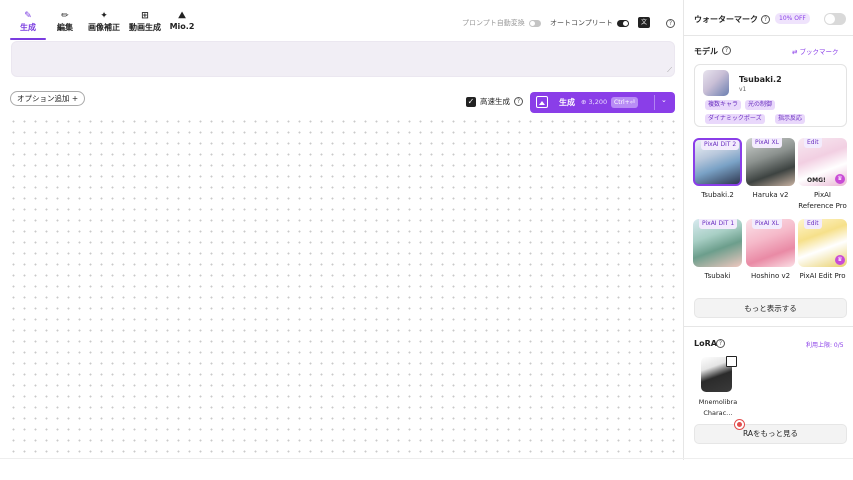  I want to click on watermark-title: ウォーターマーク, so click(726, 19).